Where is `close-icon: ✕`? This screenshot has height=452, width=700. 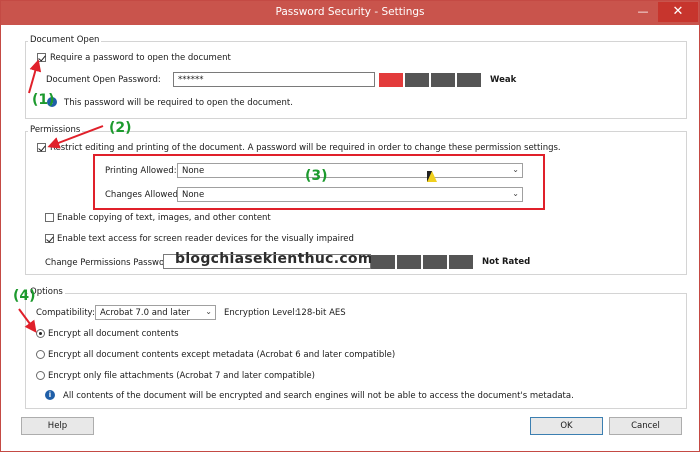 close-icon: ✕ is located at coordinates (678, 12).